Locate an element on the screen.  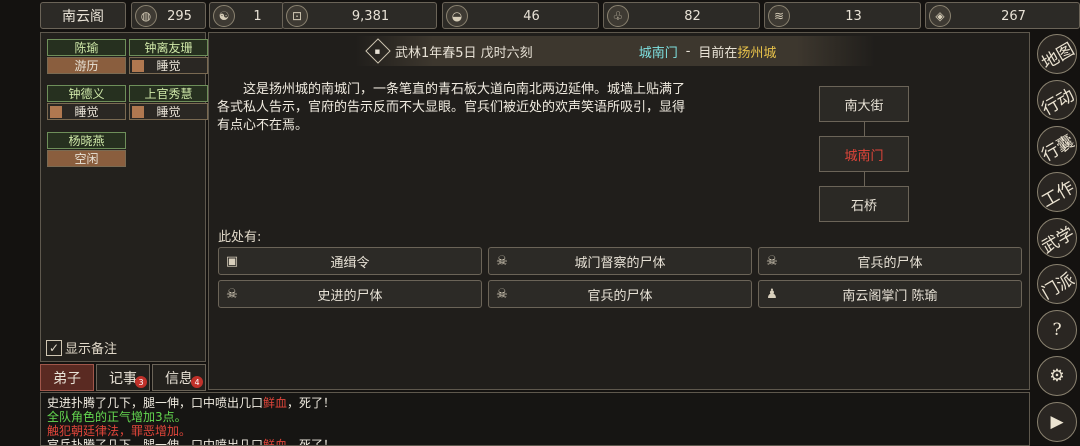
show-memo-toggle: ✓ 显示备注 is located at coordinates (81, 347).